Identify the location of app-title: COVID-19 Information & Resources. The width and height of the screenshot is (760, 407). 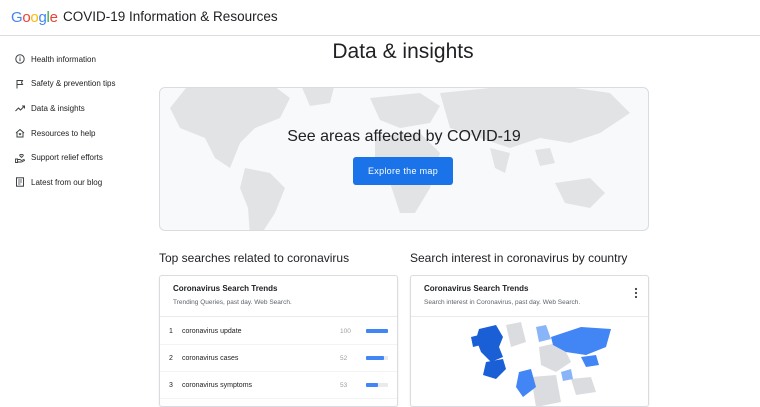
(170, 16).